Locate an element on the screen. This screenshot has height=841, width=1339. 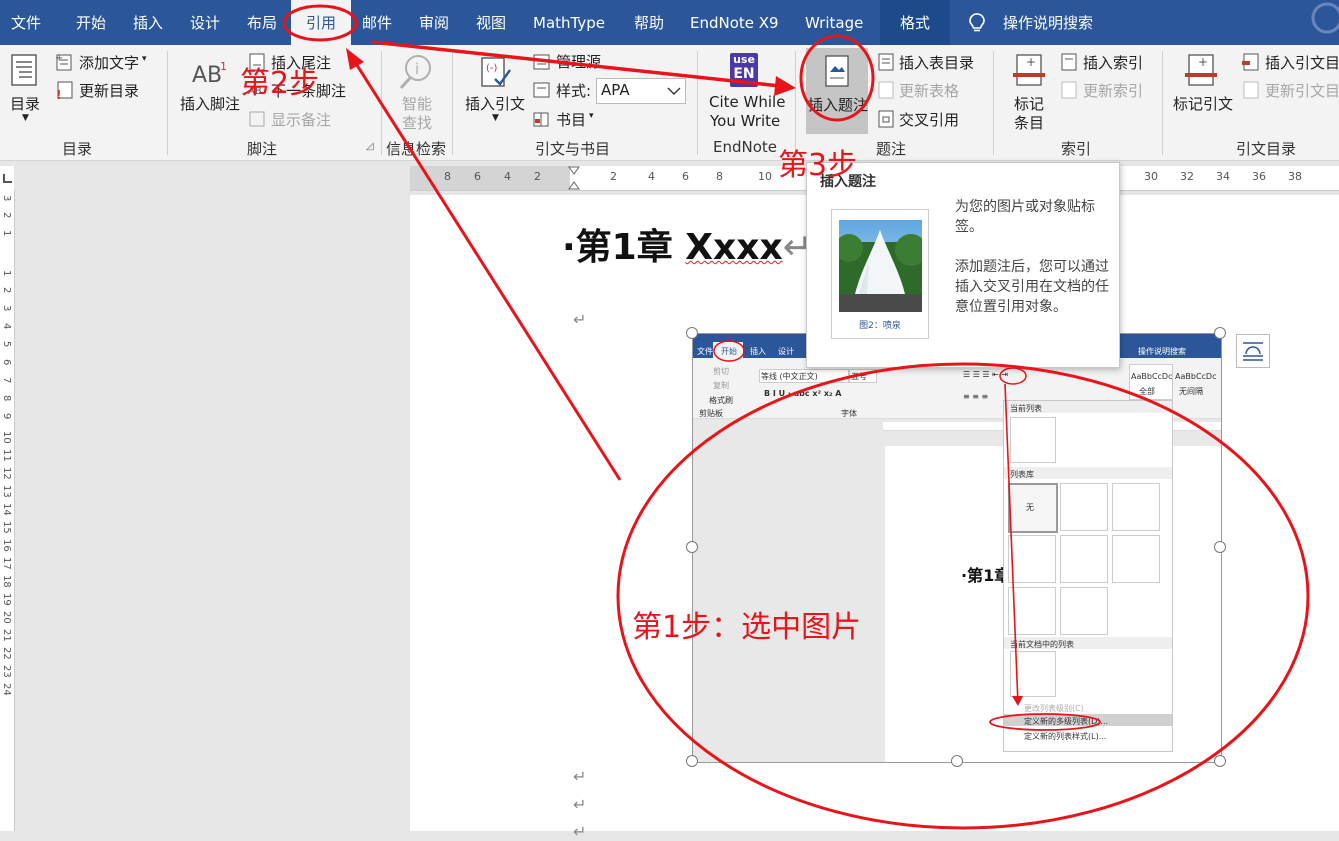
style-icon is located at coordinates (541, 90).